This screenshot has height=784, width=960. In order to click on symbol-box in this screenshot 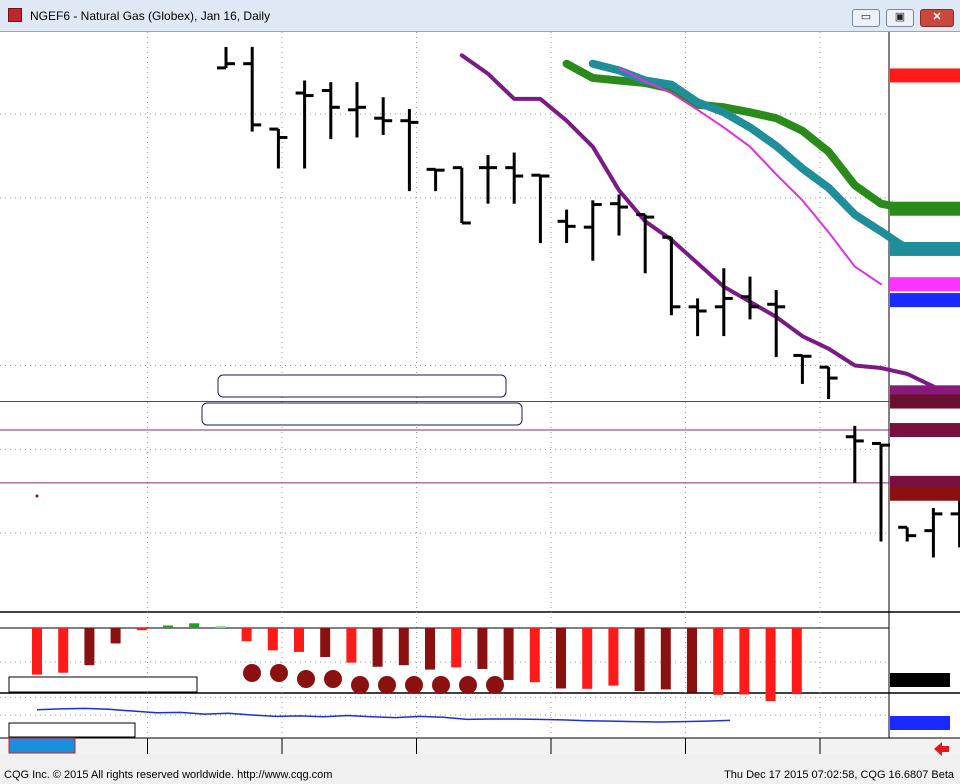, I will do `click(42, 745)`.